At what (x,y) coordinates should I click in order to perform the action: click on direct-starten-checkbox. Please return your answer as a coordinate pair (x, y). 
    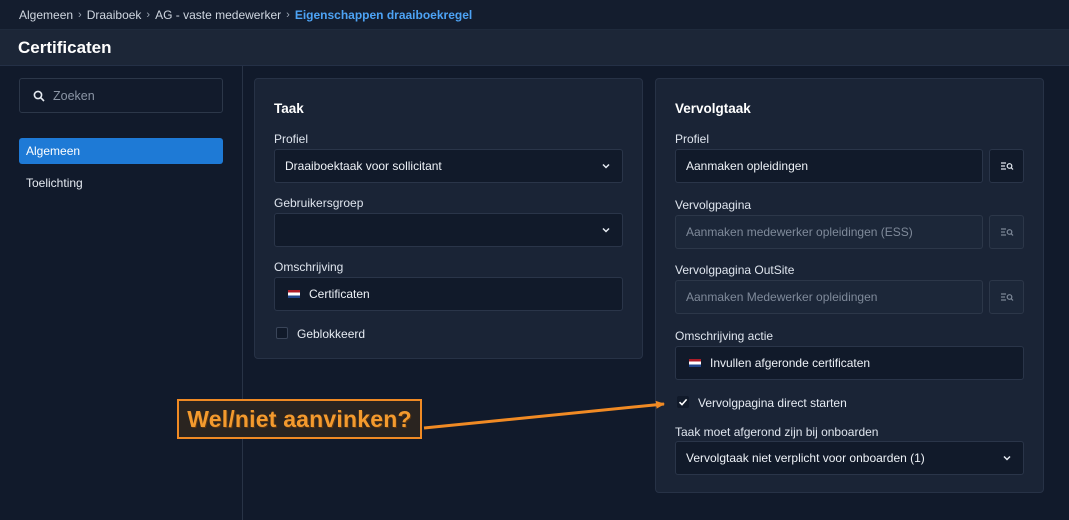
    Looking at the image, I should click on (683, 402).